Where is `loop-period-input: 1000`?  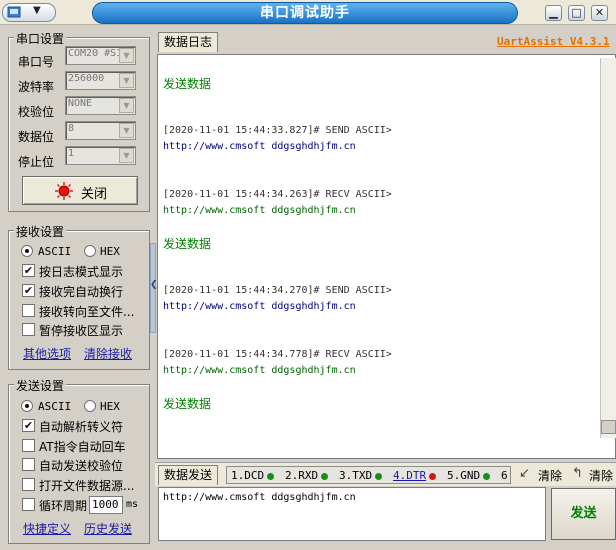 loop-period-input: 1000 is located at coordinates (106, 505).